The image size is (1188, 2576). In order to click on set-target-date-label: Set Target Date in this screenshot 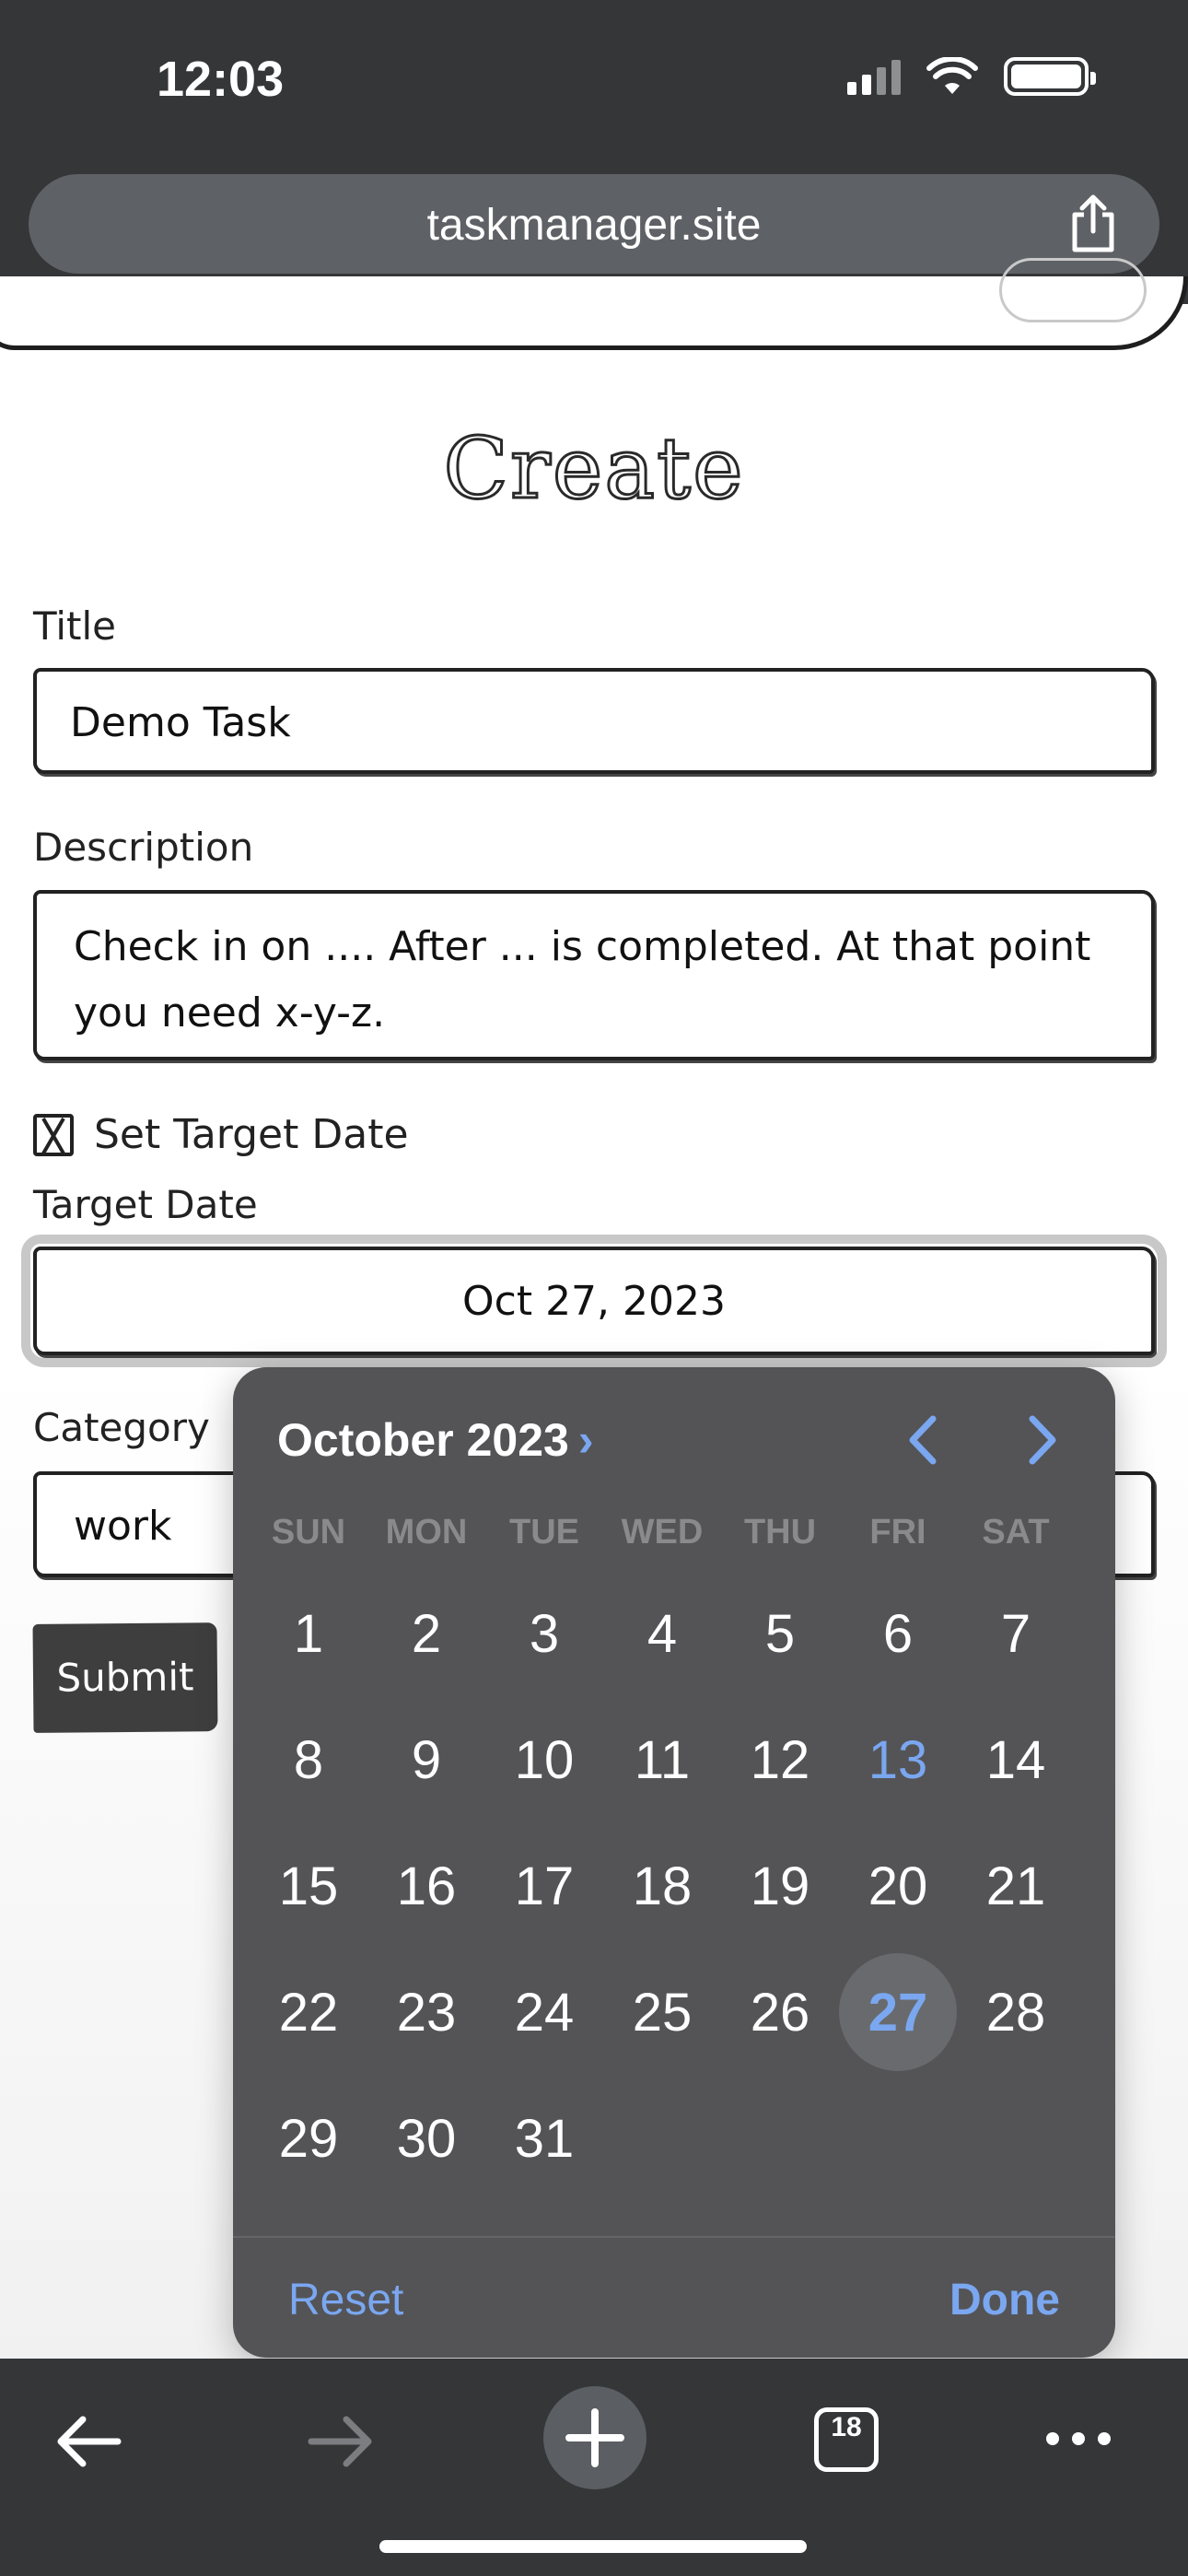, I will do `click(251, 1134)`.